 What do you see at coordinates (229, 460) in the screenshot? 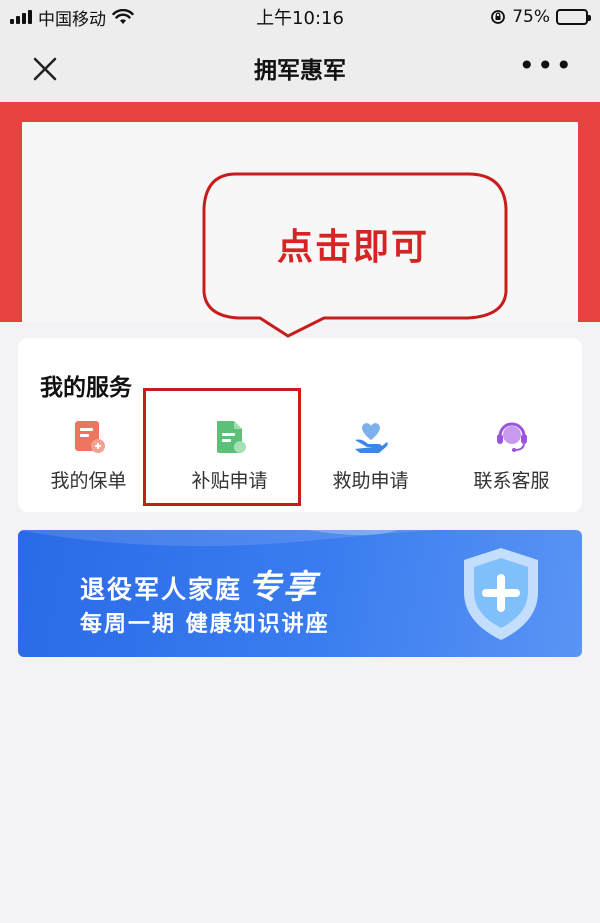
I see `service-subsidy-application: 补贴申请` at bounding box center [229, 460].